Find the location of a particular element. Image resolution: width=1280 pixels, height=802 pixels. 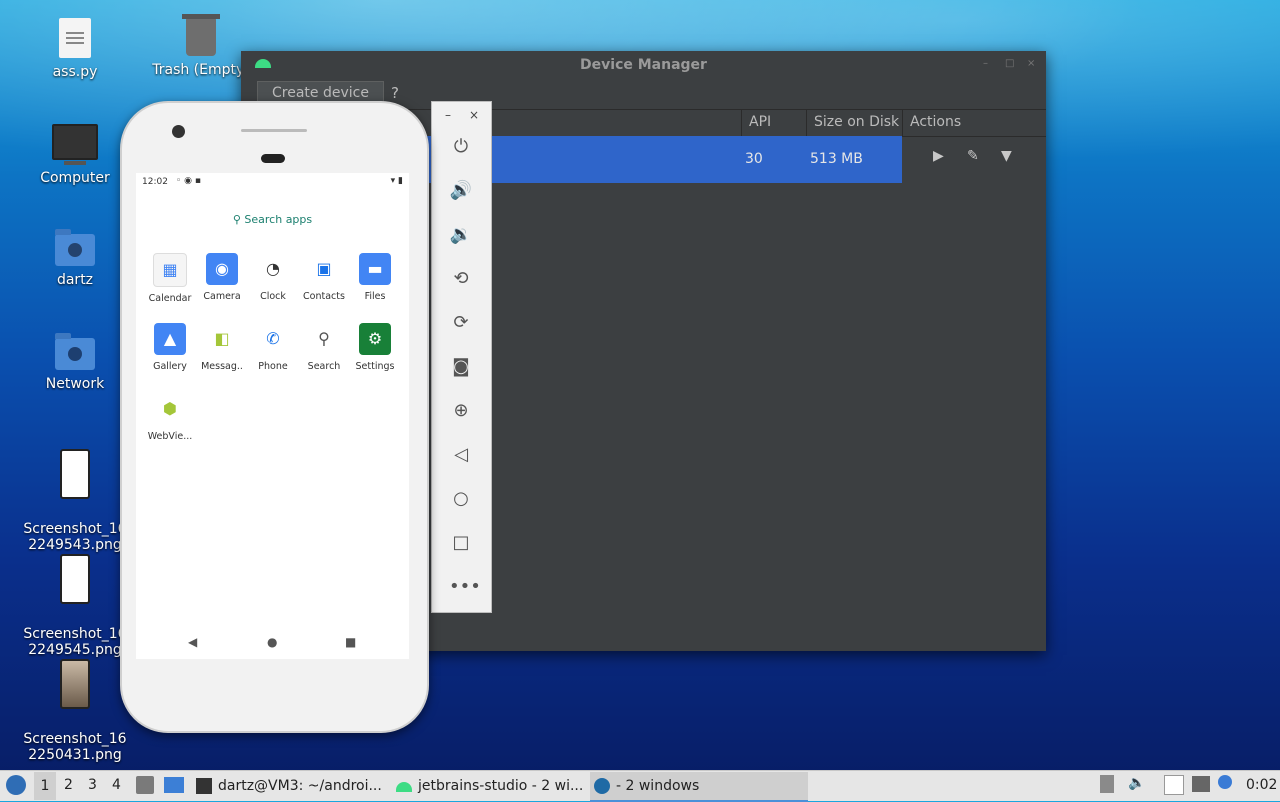

app-label: Calendar is located at coordinates (170, 298).